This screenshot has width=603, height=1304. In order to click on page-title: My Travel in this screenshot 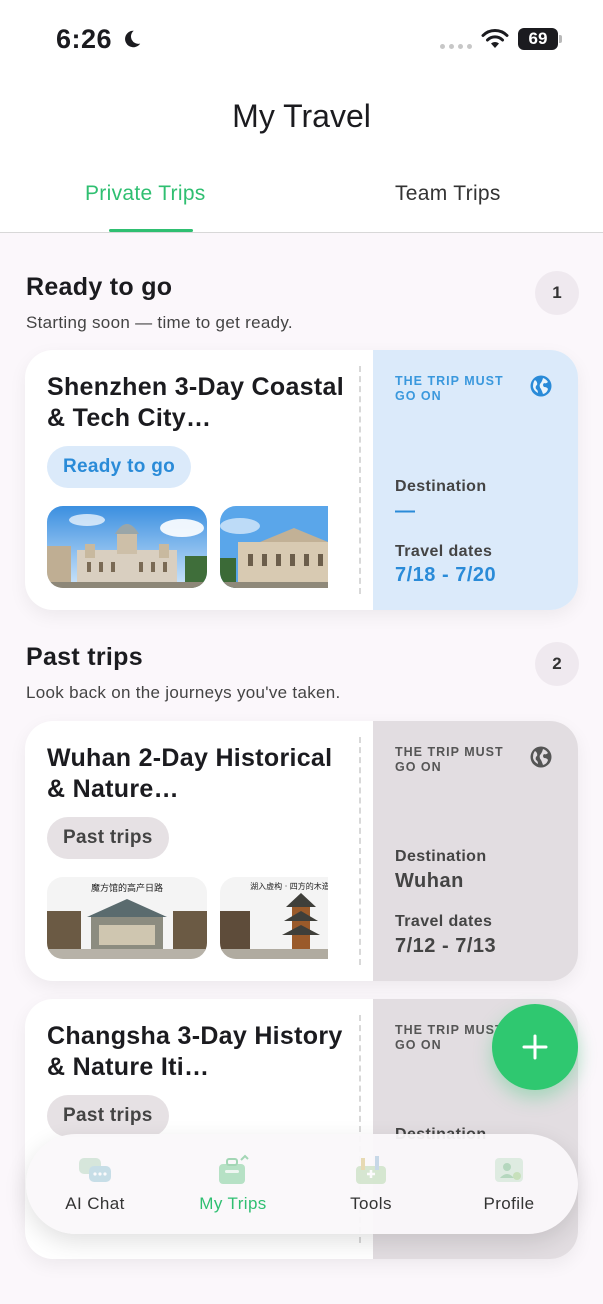, I will do `click(301, 116)`.